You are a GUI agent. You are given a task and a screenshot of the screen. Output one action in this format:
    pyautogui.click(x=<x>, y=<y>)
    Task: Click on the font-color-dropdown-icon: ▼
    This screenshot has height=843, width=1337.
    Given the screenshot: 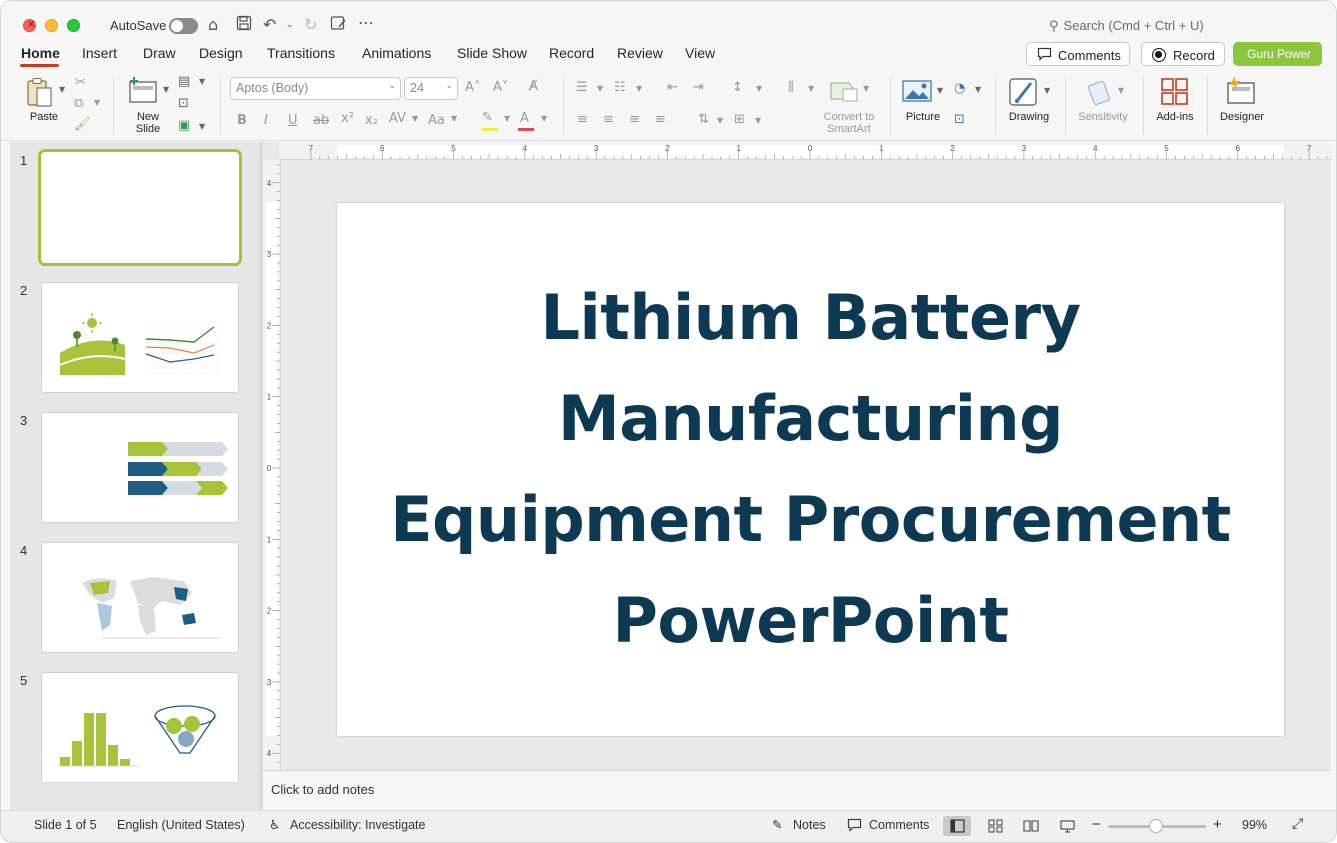 What is the action you would take?
    pyautogui.click(x=544, y=118)
    